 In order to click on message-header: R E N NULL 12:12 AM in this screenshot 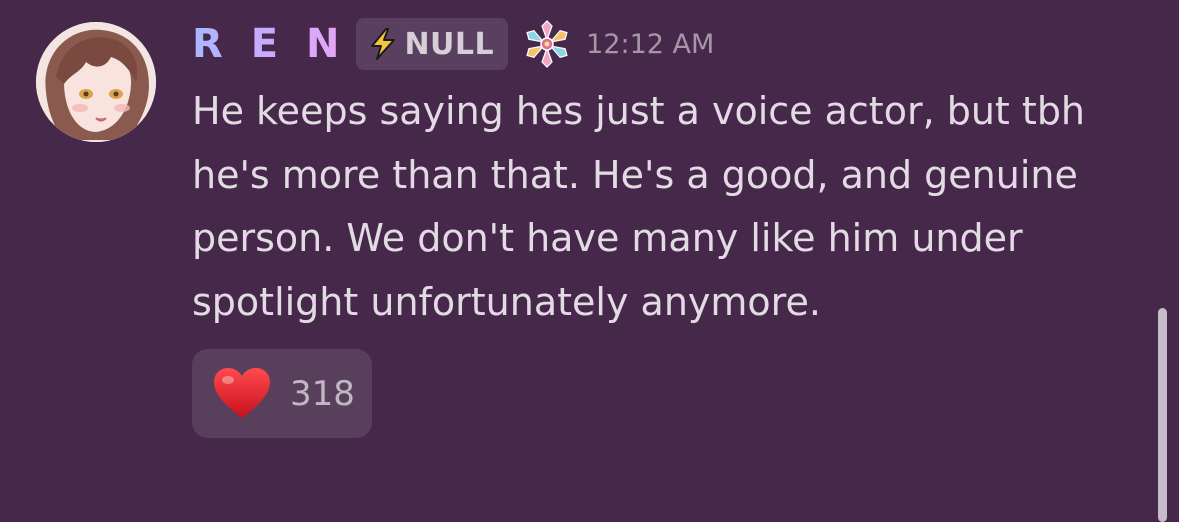, I will do `click(453, 44)`.